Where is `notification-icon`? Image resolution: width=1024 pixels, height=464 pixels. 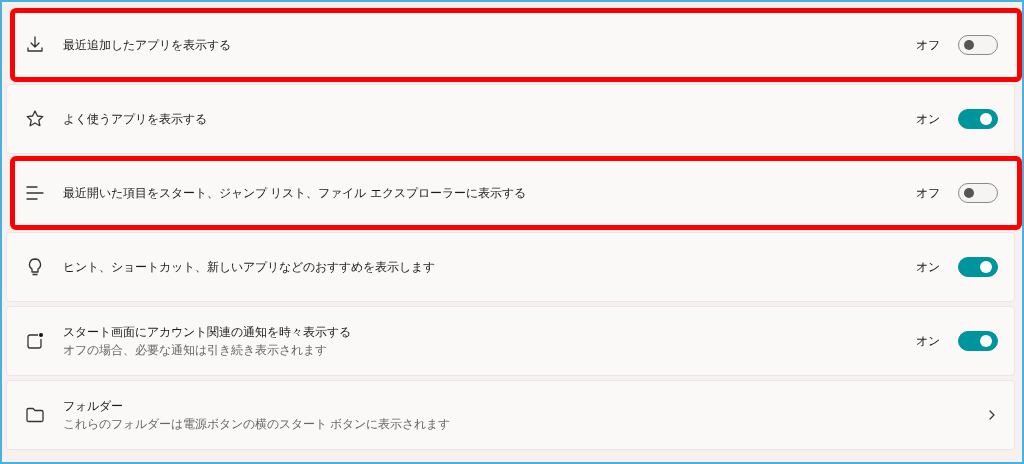
notification-icon is located at coordinates (35, 341).